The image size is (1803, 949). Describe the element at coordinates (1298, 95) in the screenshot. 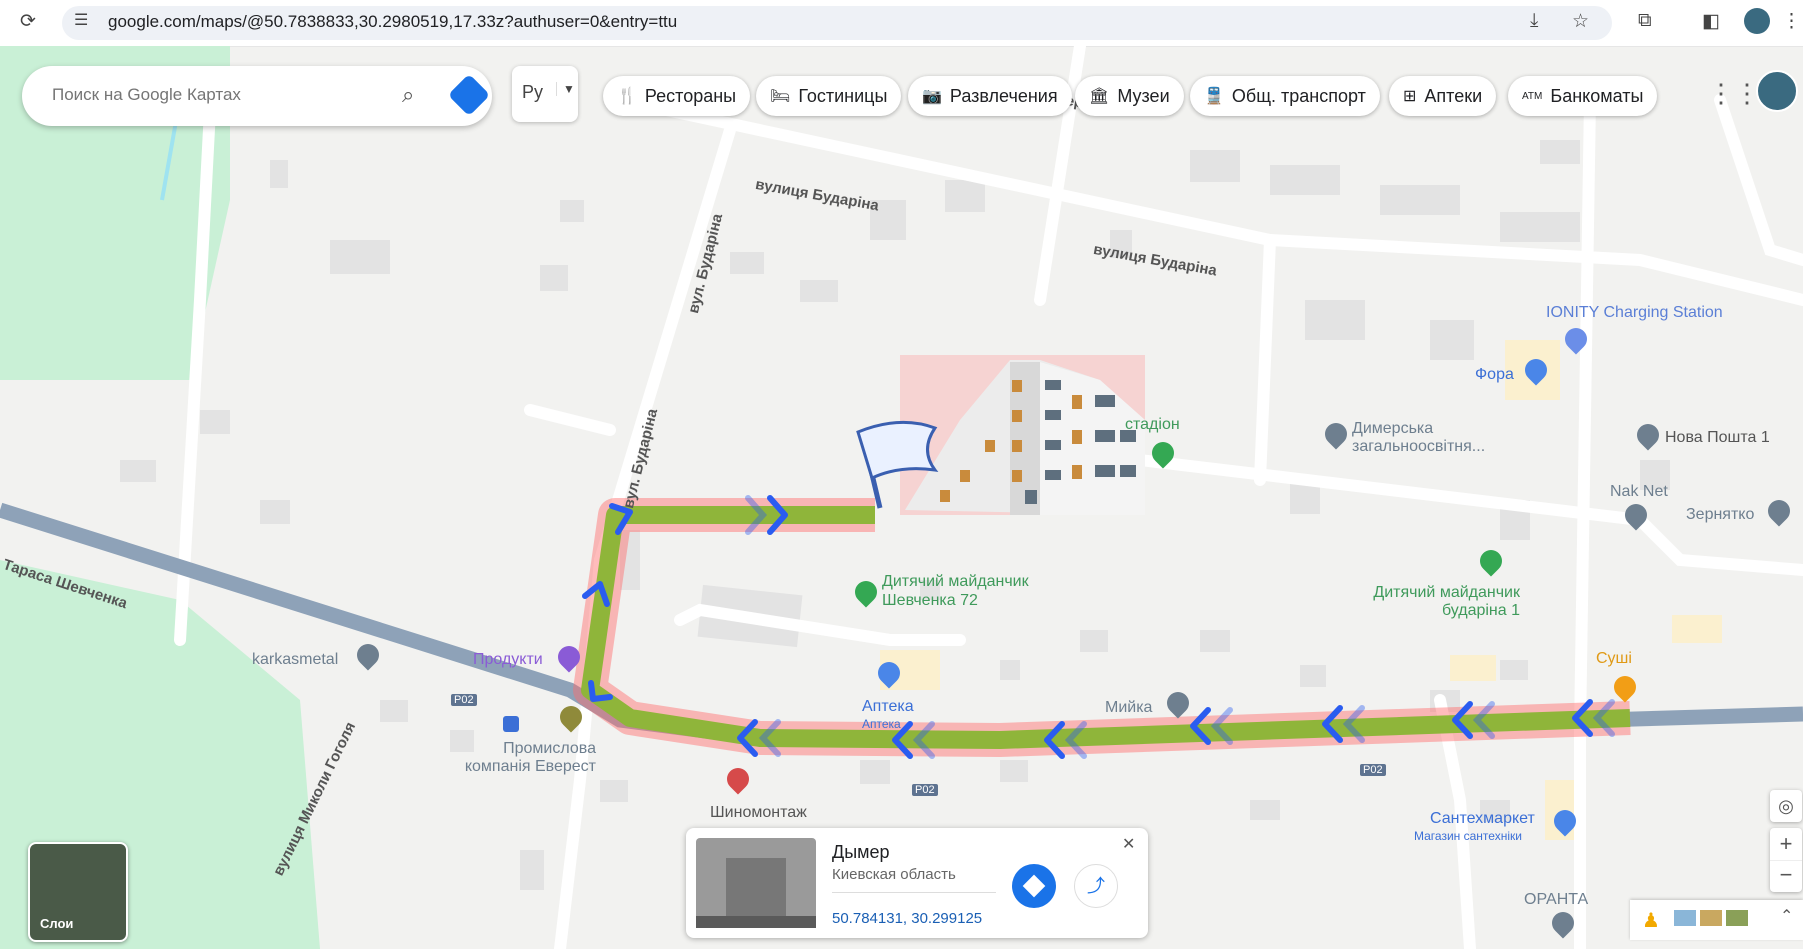

I see `chip-label: Общ. транспорт` at that location.